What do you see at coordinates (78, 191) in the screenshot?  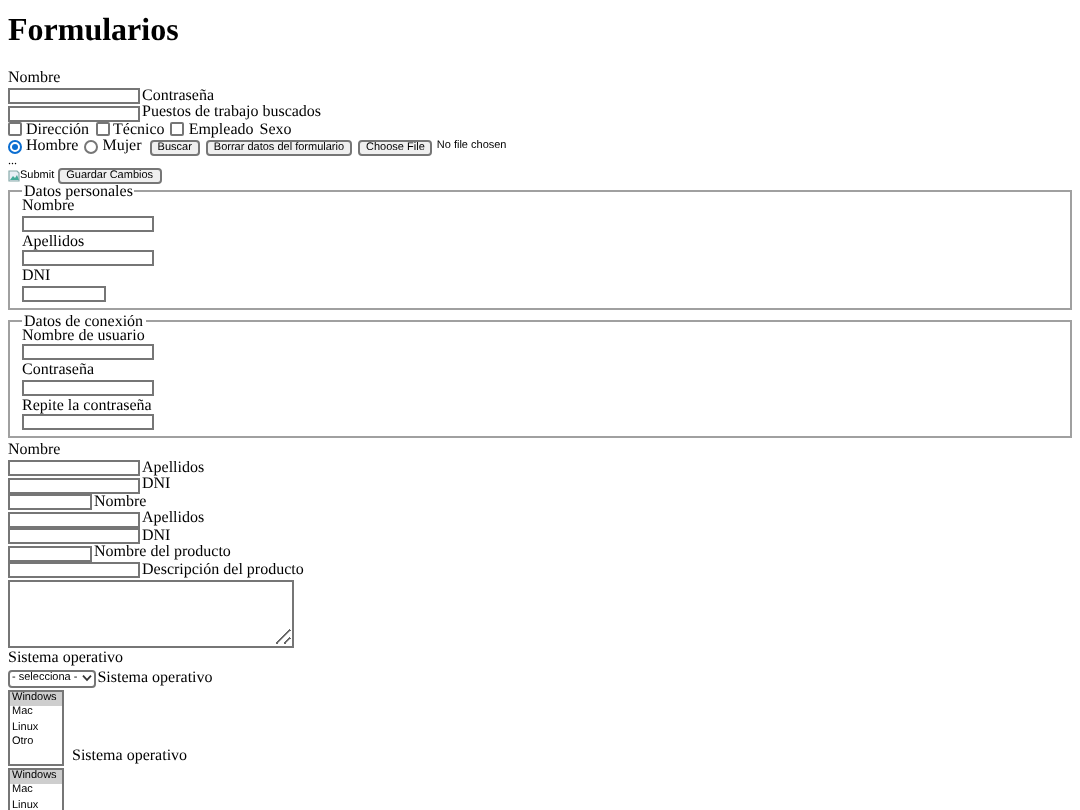 I see `fieldset-legend: Datos personales` at bounding box center [78, 191].